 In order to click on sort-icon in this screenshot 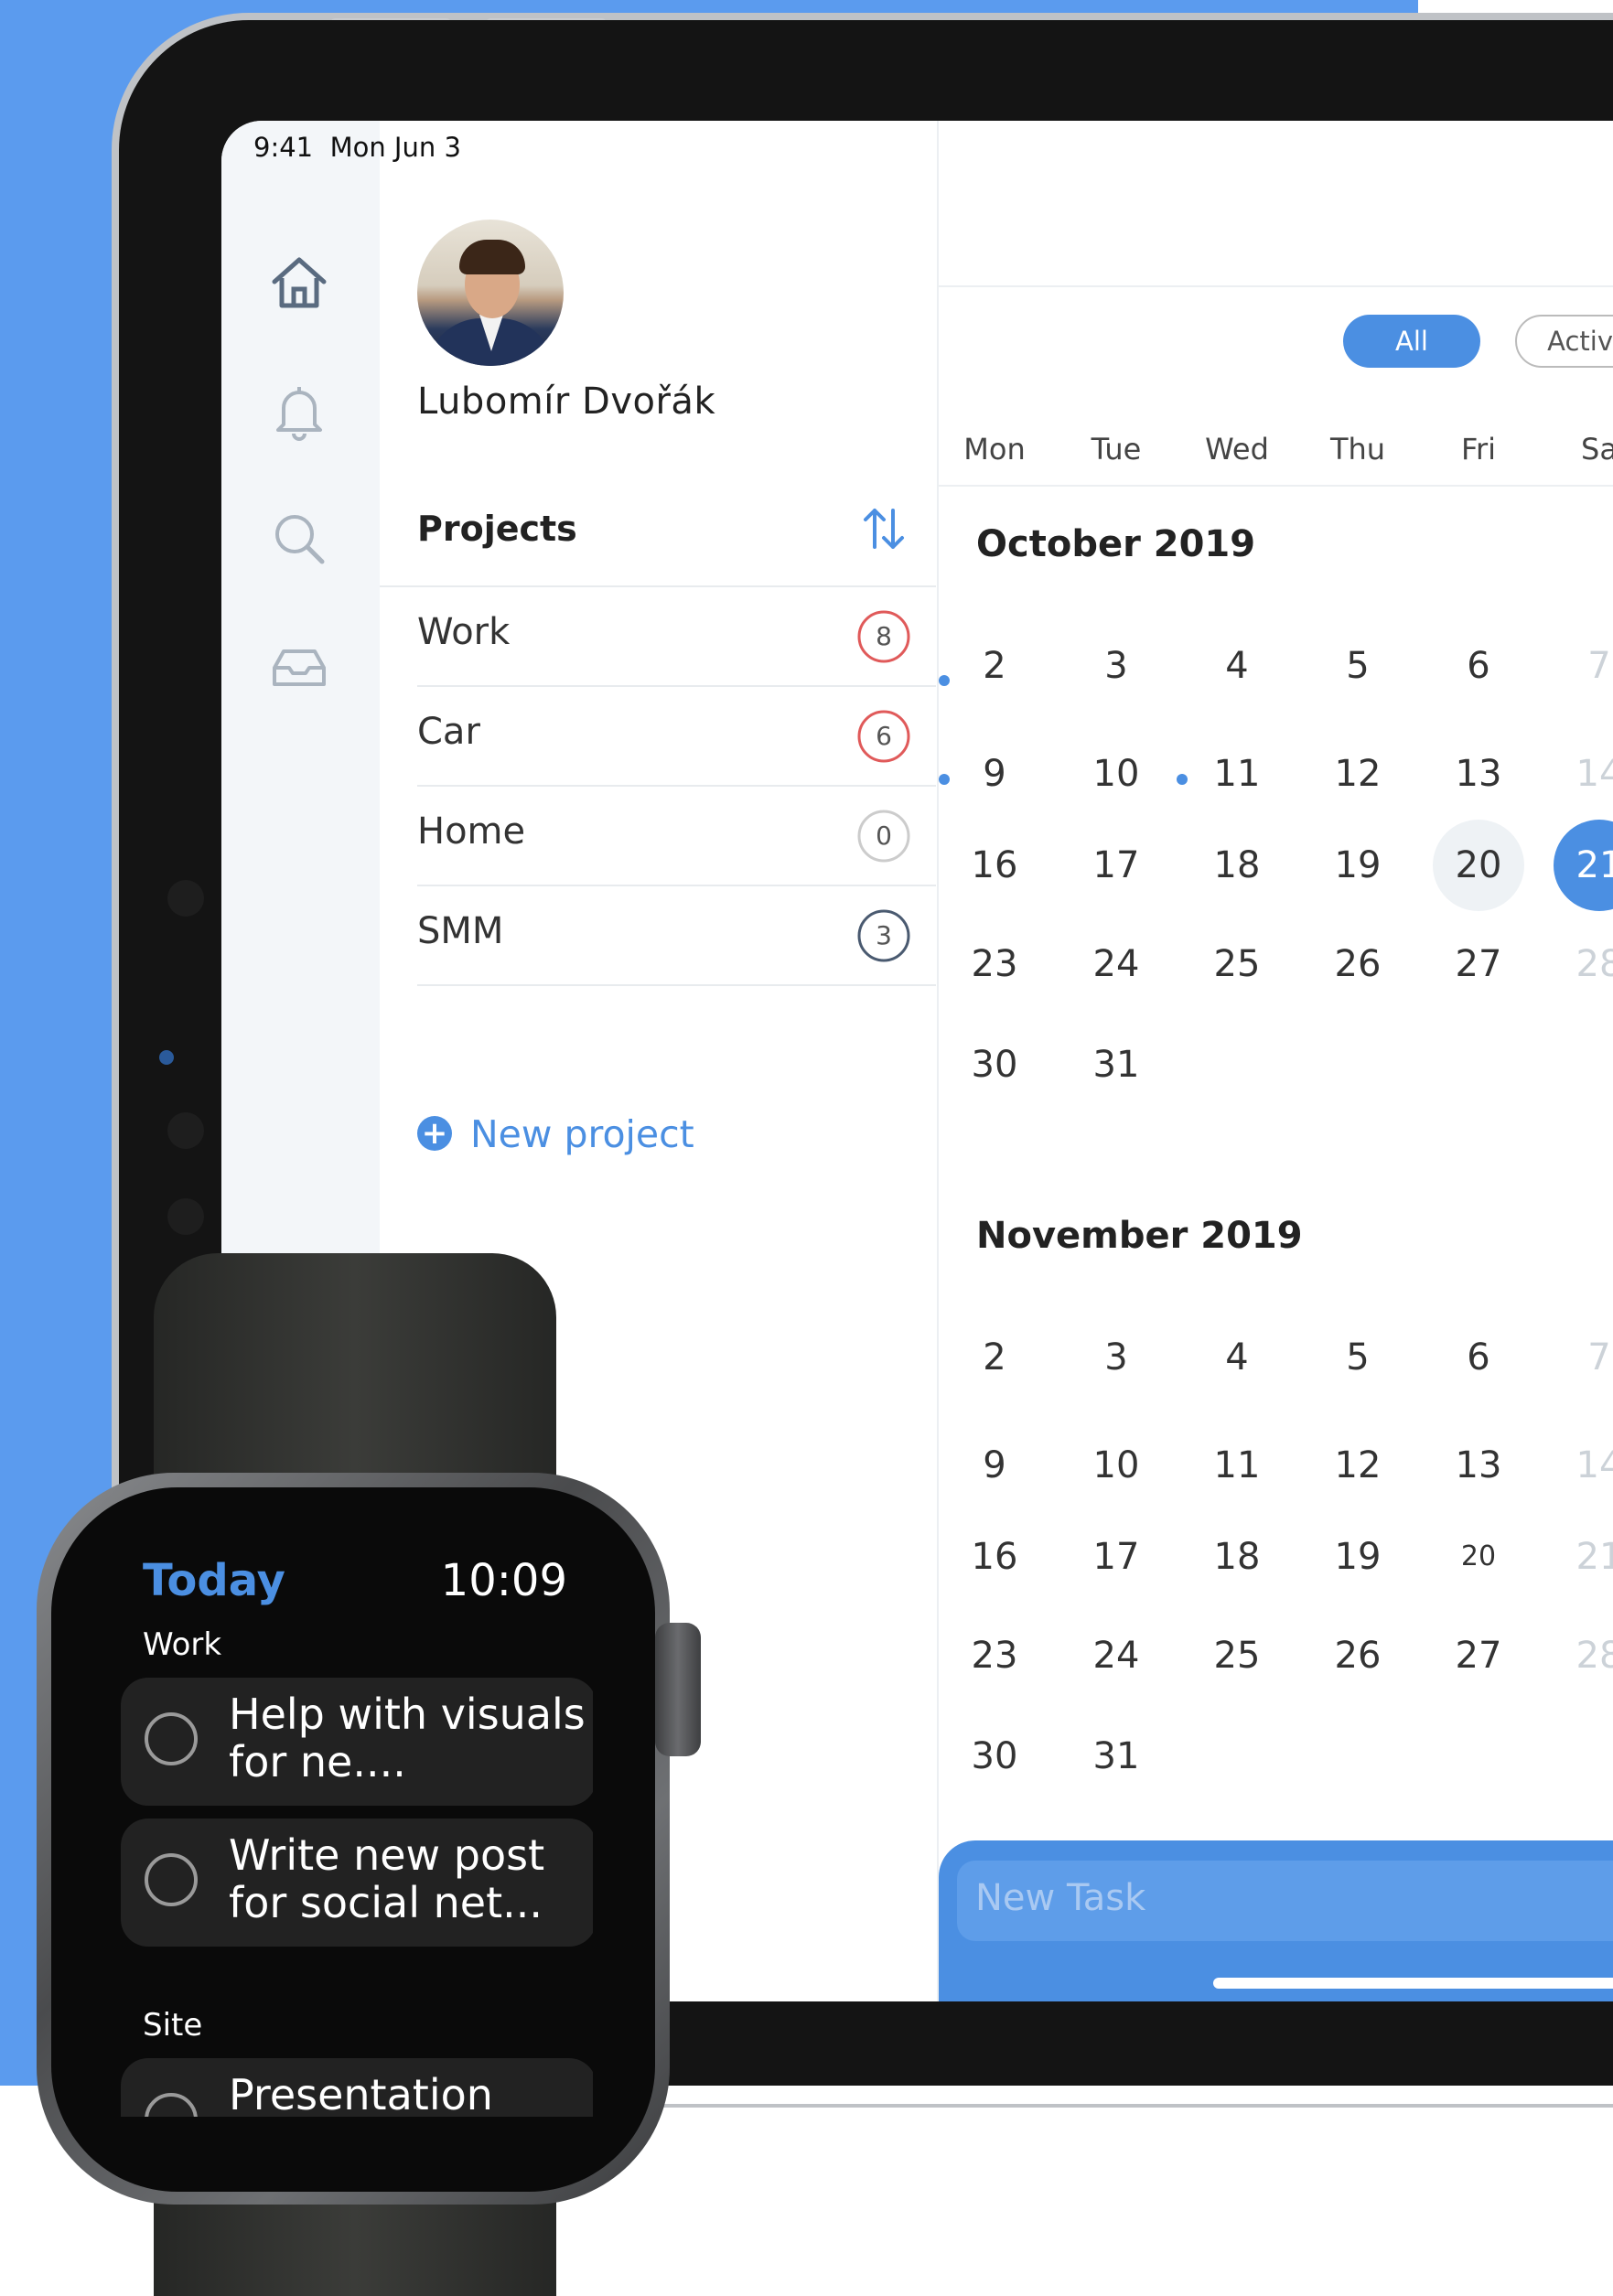, I will do `click(884, 528)`.